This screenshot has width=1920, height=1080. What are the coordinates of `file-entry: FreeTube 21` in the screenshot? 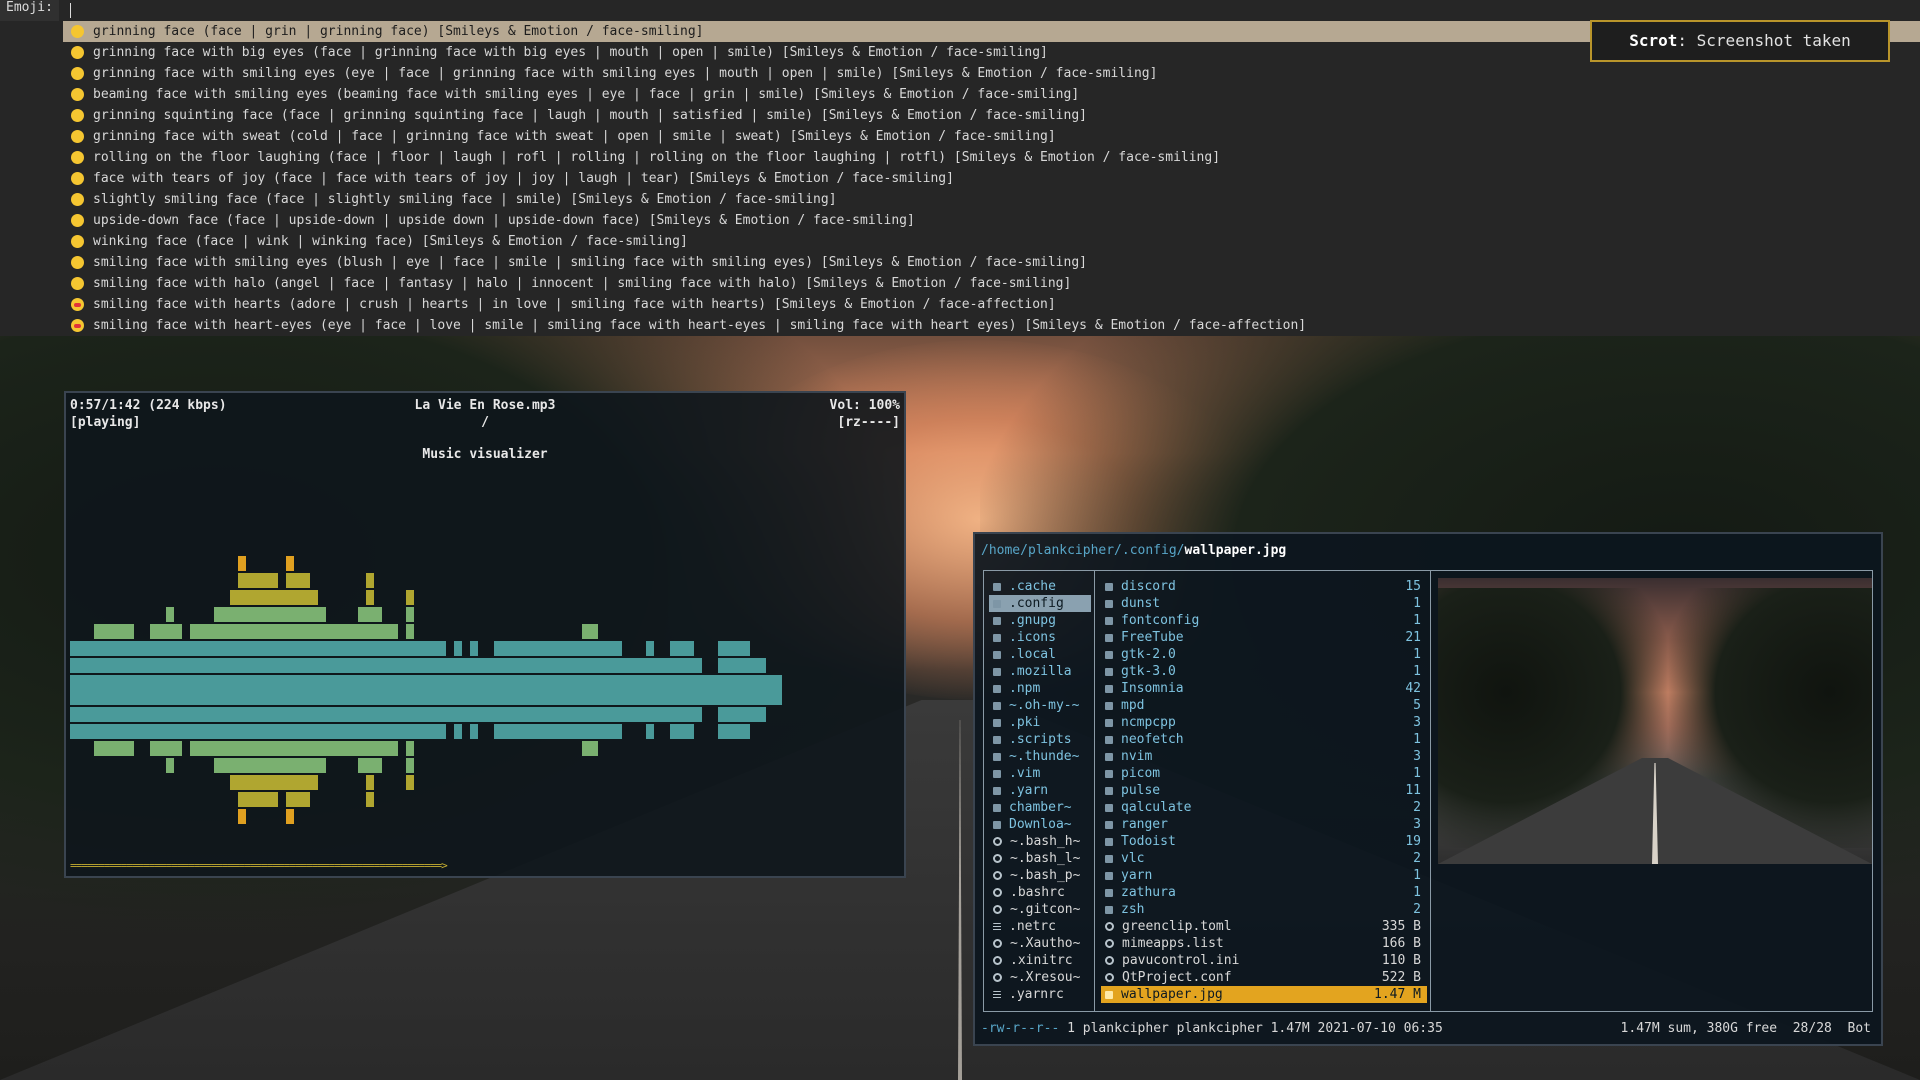 It's located at (1264, 637).